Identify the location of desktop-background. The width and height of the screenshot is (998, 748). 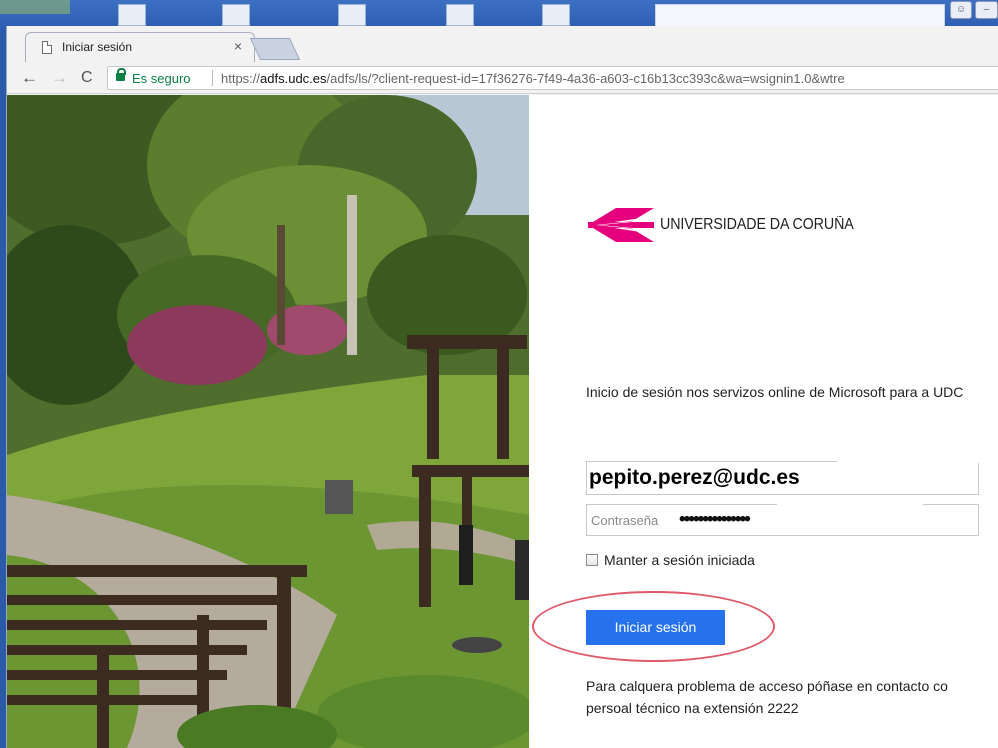
(35, 7).